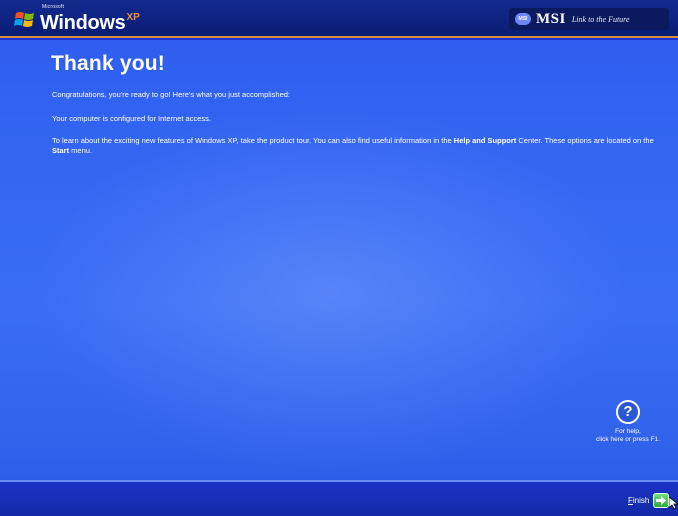 This screenshot has width=678, height=516. Describe the element at coordinates (53, 7) in the screenshot. I see `microsoft-label: Microsoft` at that location.